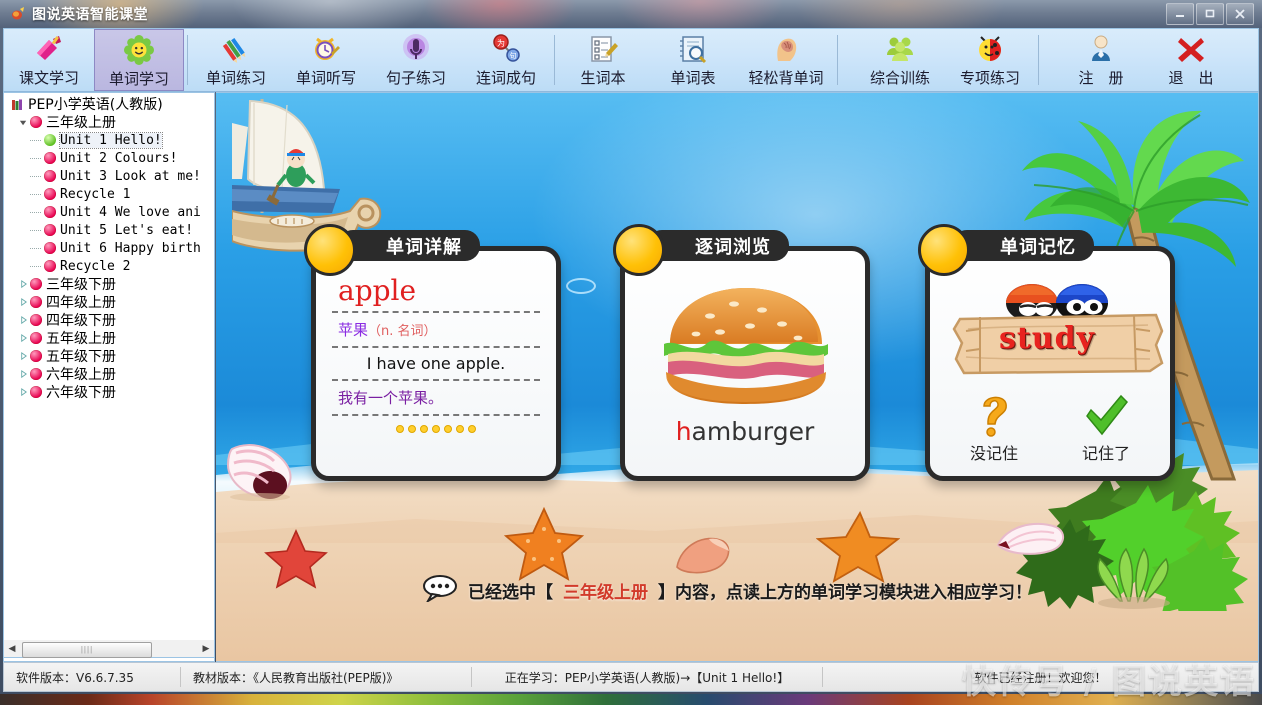  What do you see at coordinates (436, 363) in the screenshot?
I see `example-sentence-english: I have one apple.` at bounding box center [436, 363].